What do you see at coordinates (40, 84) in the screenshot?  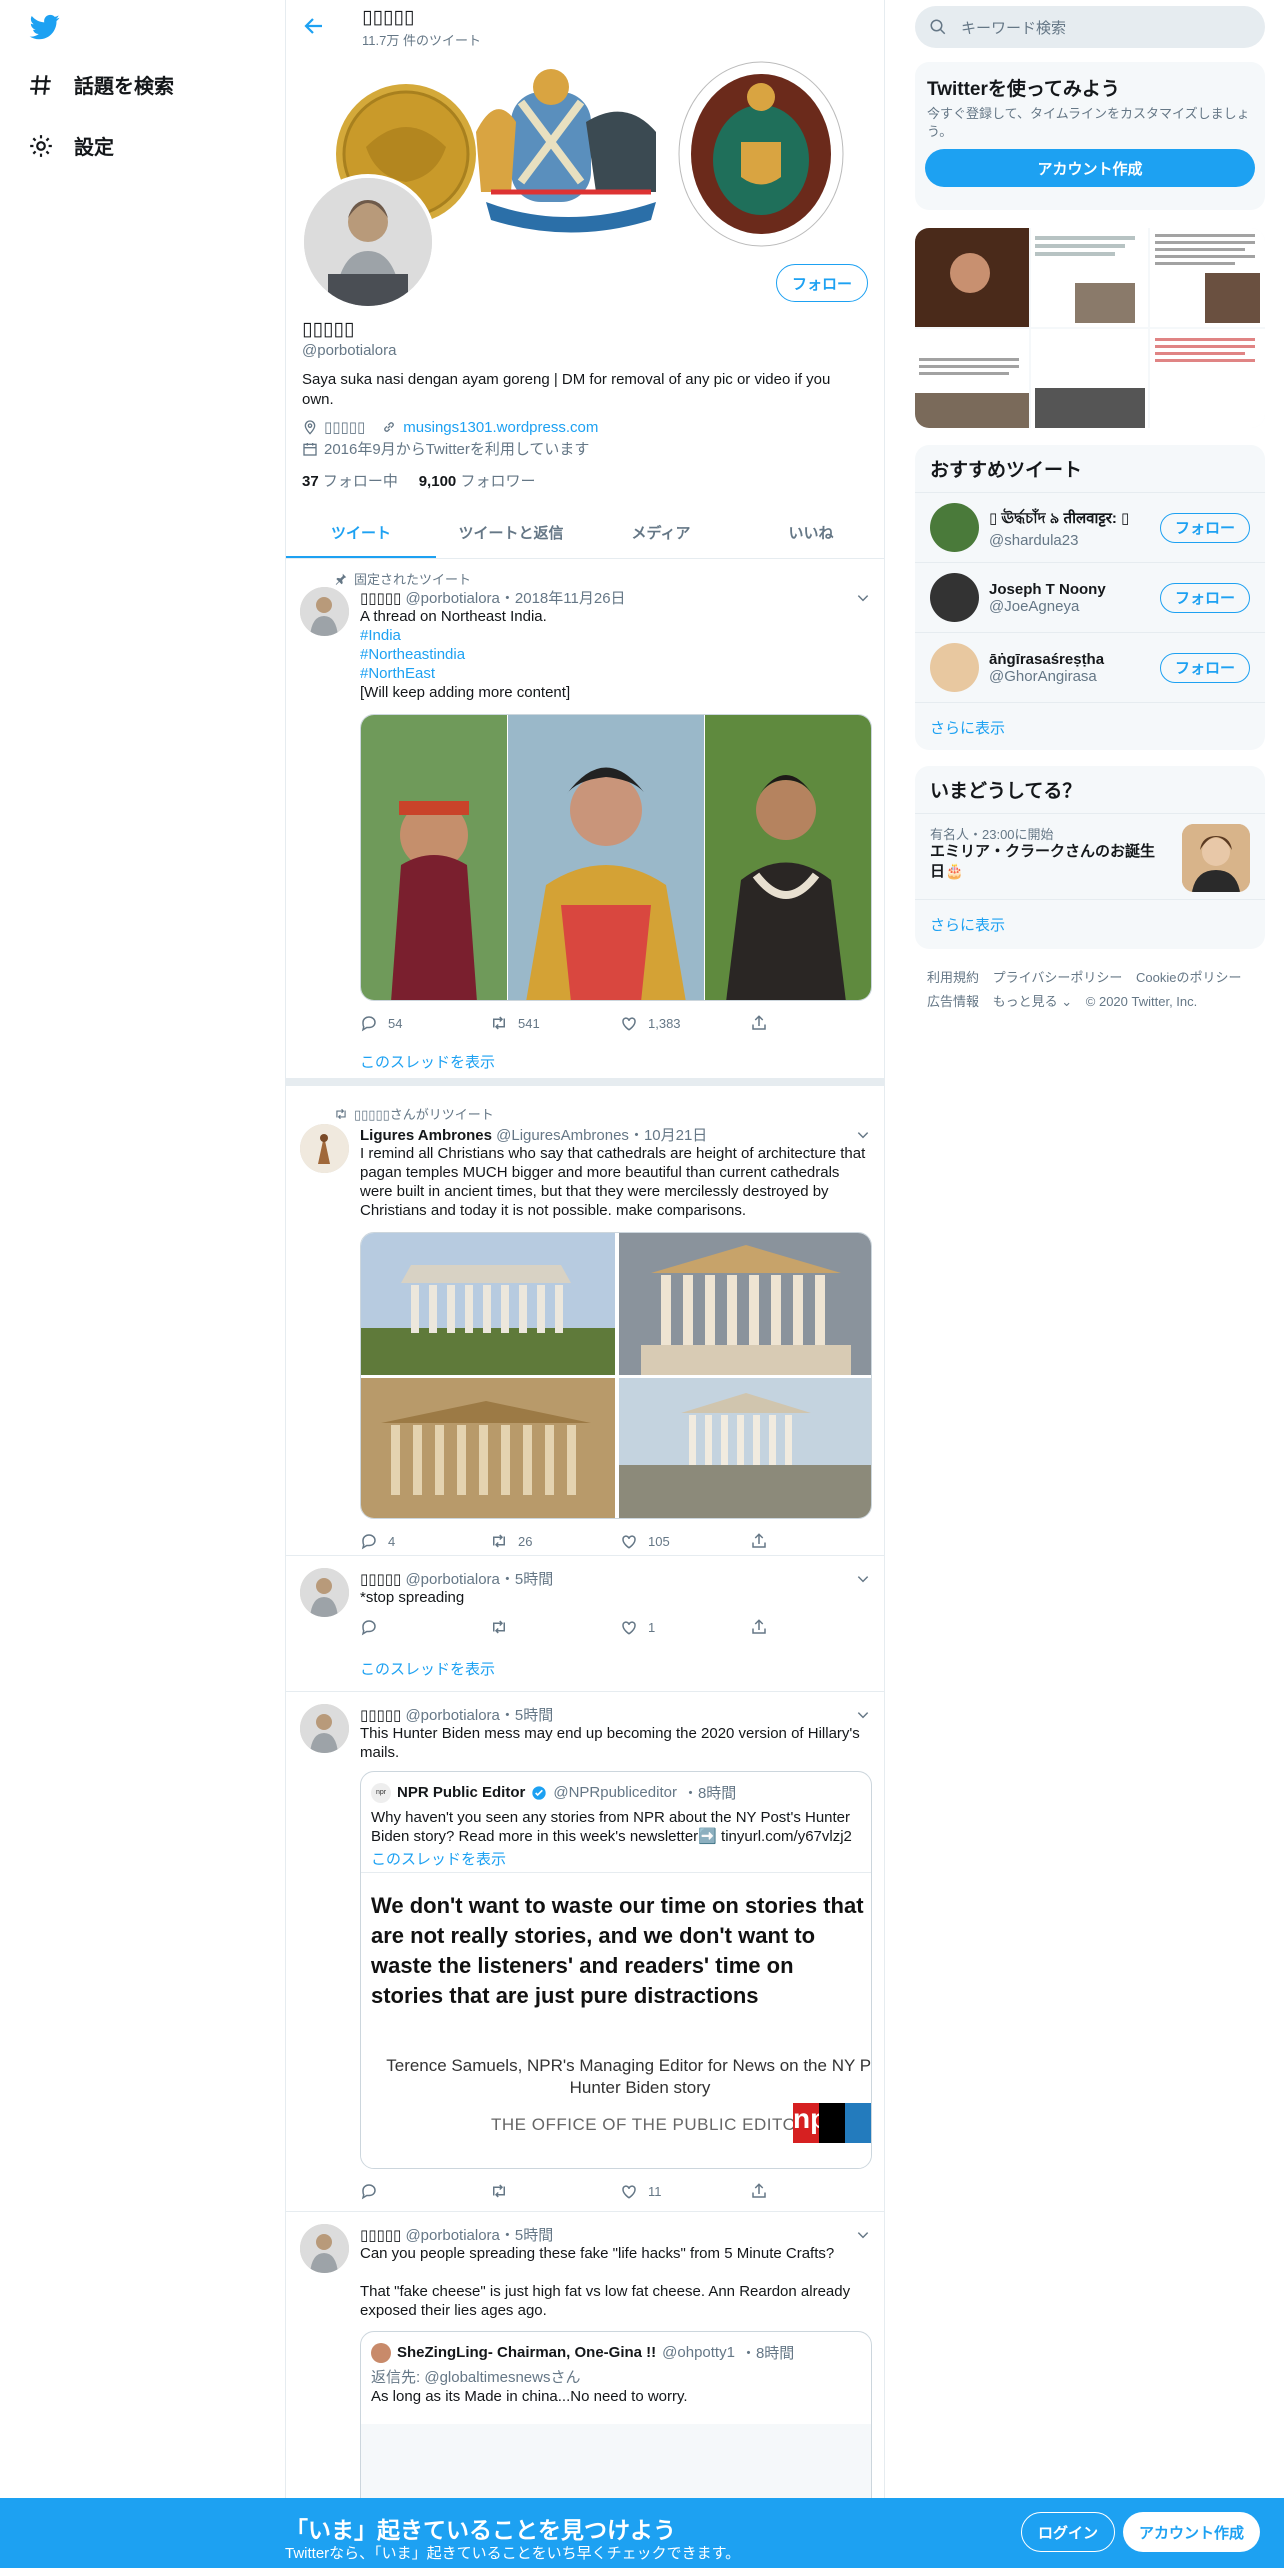 I see `hashtag-icon` at bounding box center [40, 84].